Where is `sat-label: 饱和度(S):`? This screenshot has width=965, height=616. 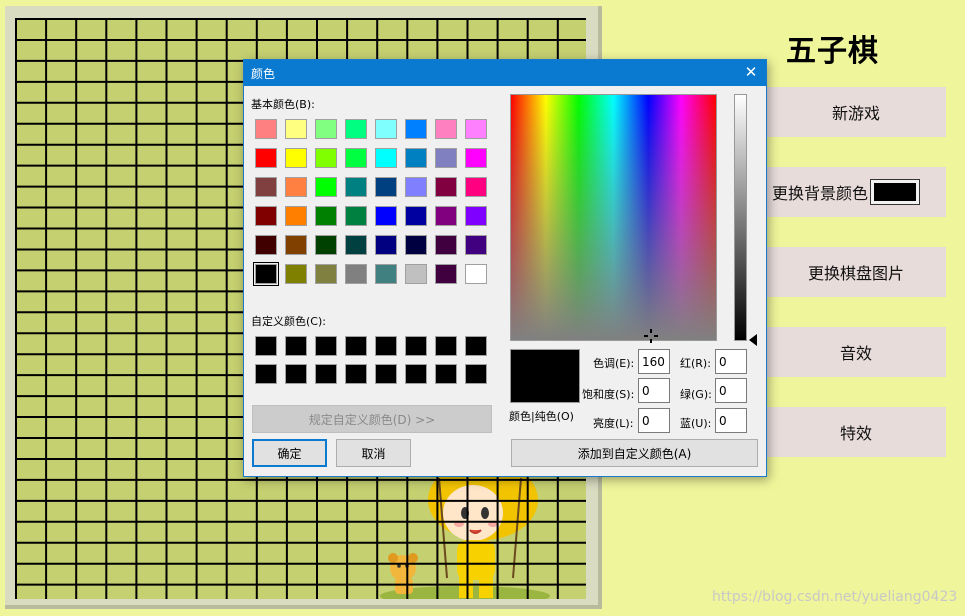 sat-label: 饱和度(S): is located at coordinates (608, 394).